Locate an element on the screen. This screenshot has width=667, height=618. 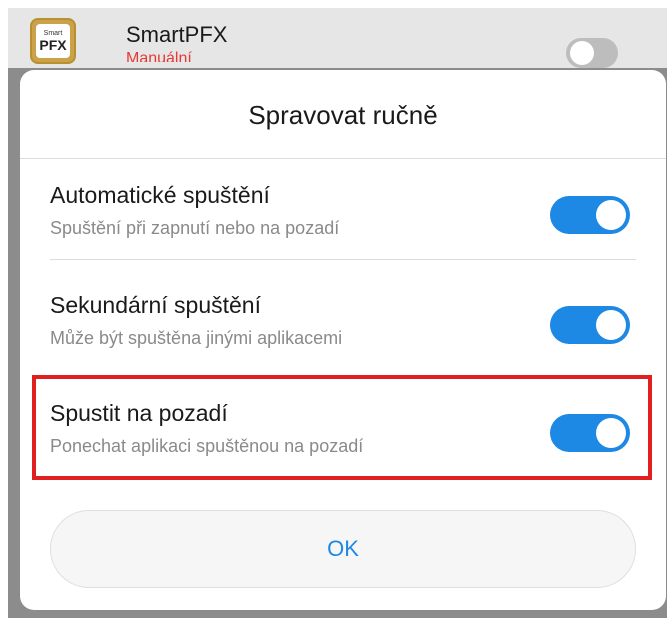
option-label: Sekundární spuštění is located at coordinates (155, 305).